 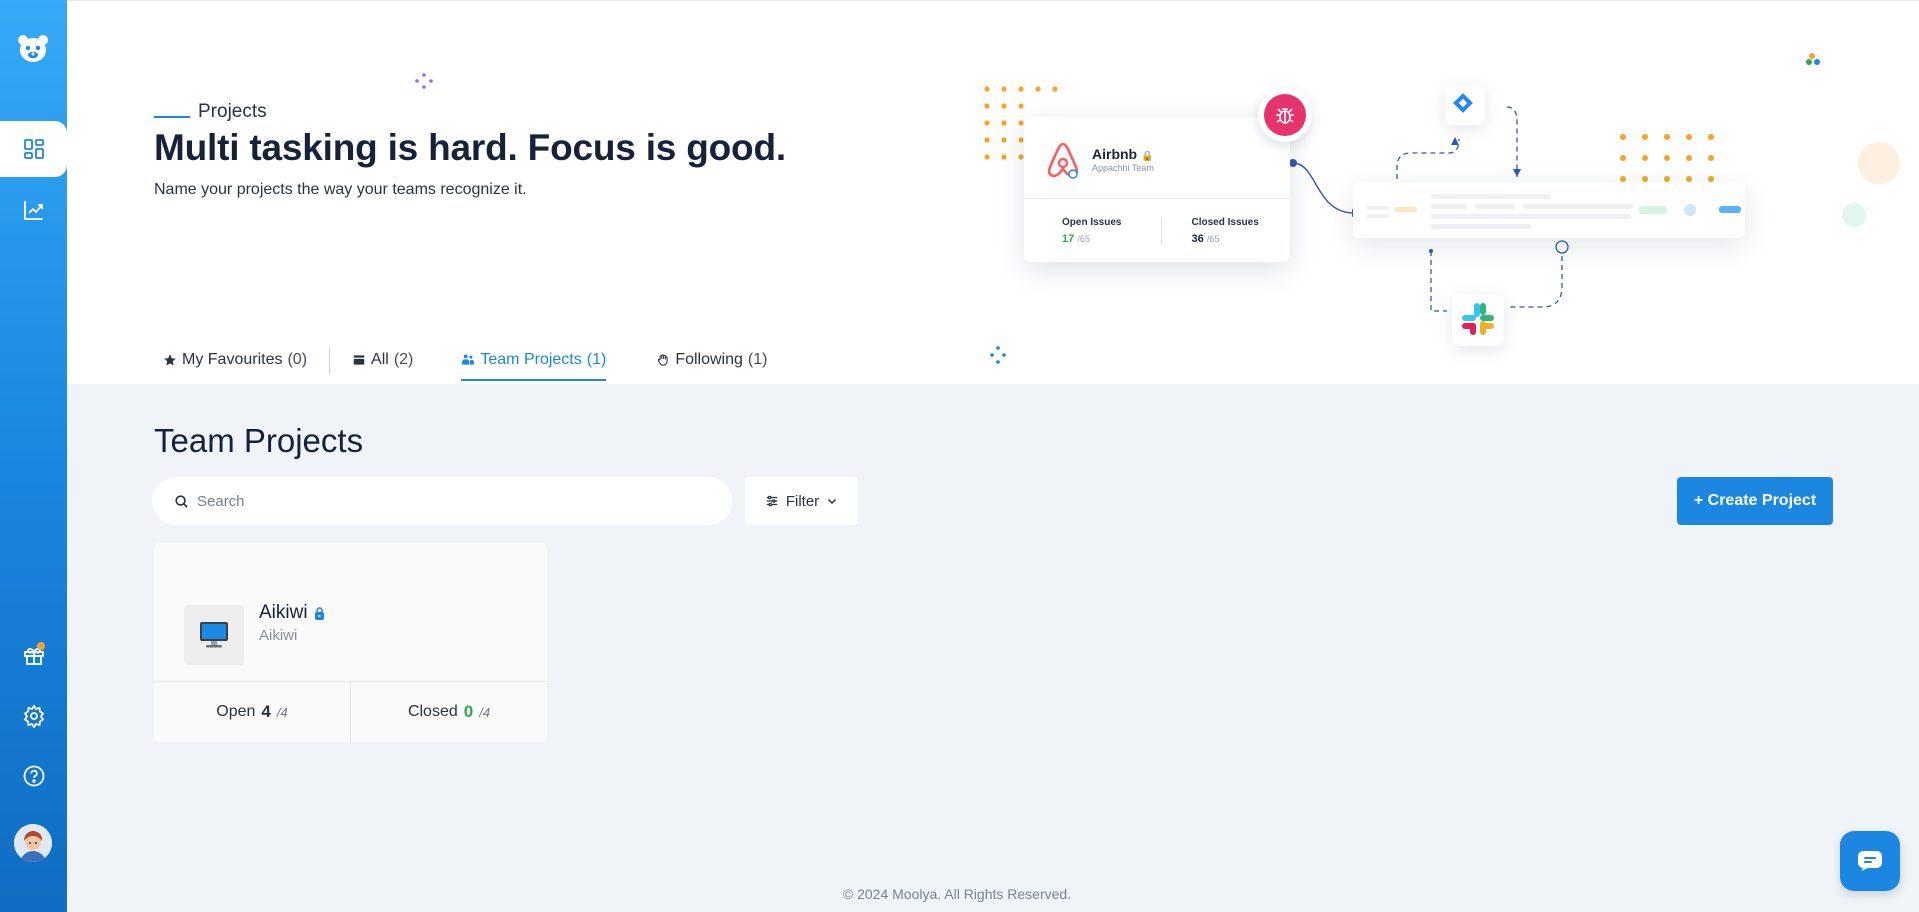 I want to click on airbnb-card-team: Appachhi Team, so click(x=1123, y=168).